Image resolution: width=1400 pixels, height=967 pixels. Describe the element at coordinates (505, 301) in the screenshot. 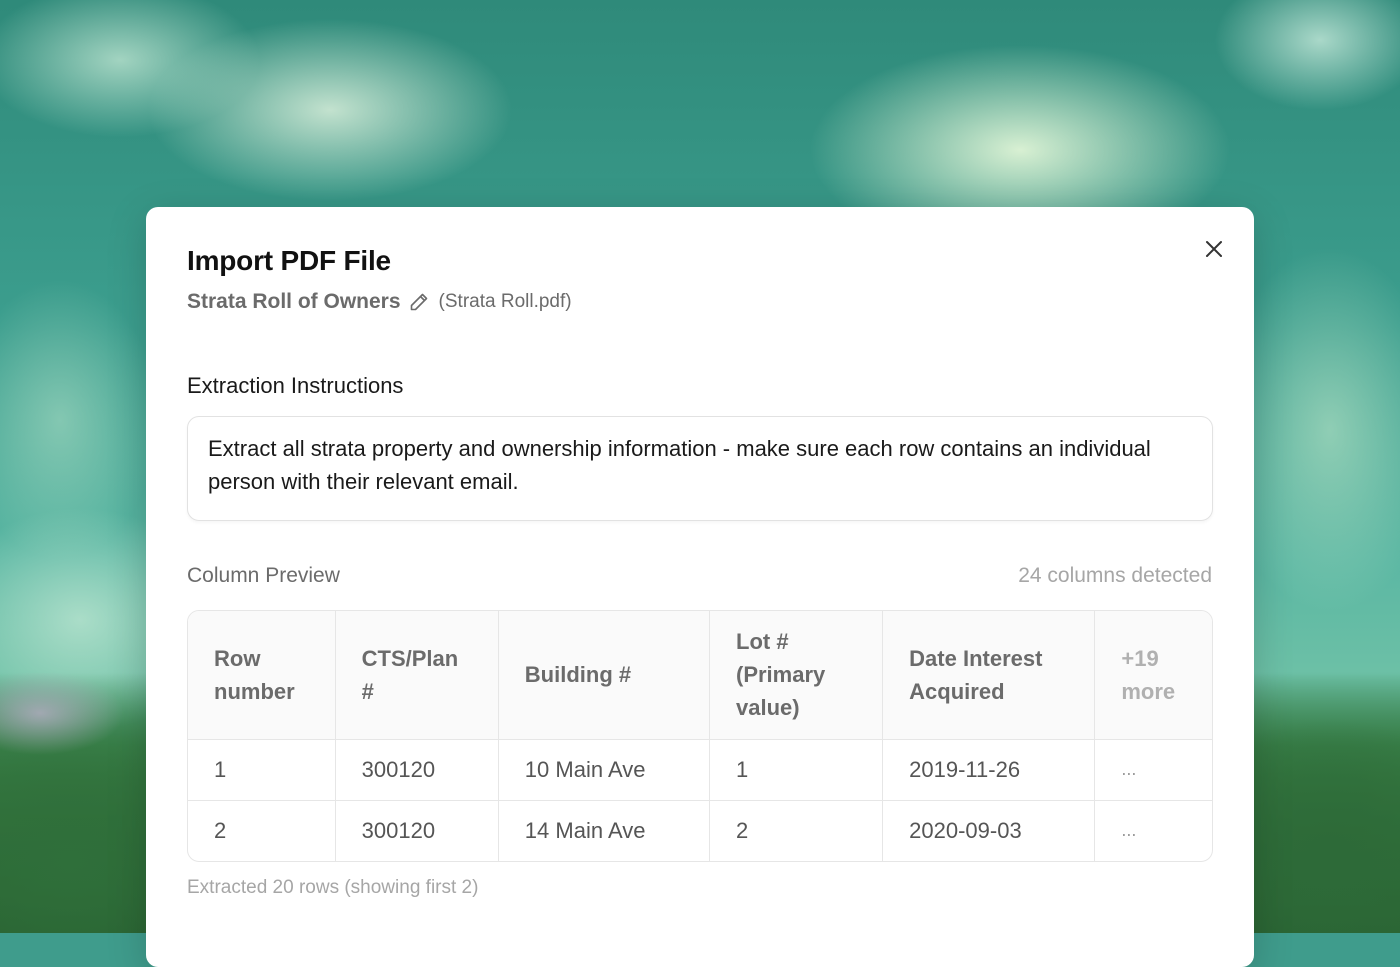

I see `file-name: (Strata Roll.pdf)` at that location.